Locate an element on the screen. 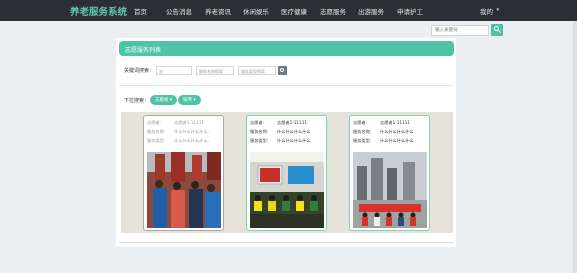 Image resolution: width=577 pixels, height=273 pixels. nav-item-announcements: 公告消息 is located at coordinates (179, 11).